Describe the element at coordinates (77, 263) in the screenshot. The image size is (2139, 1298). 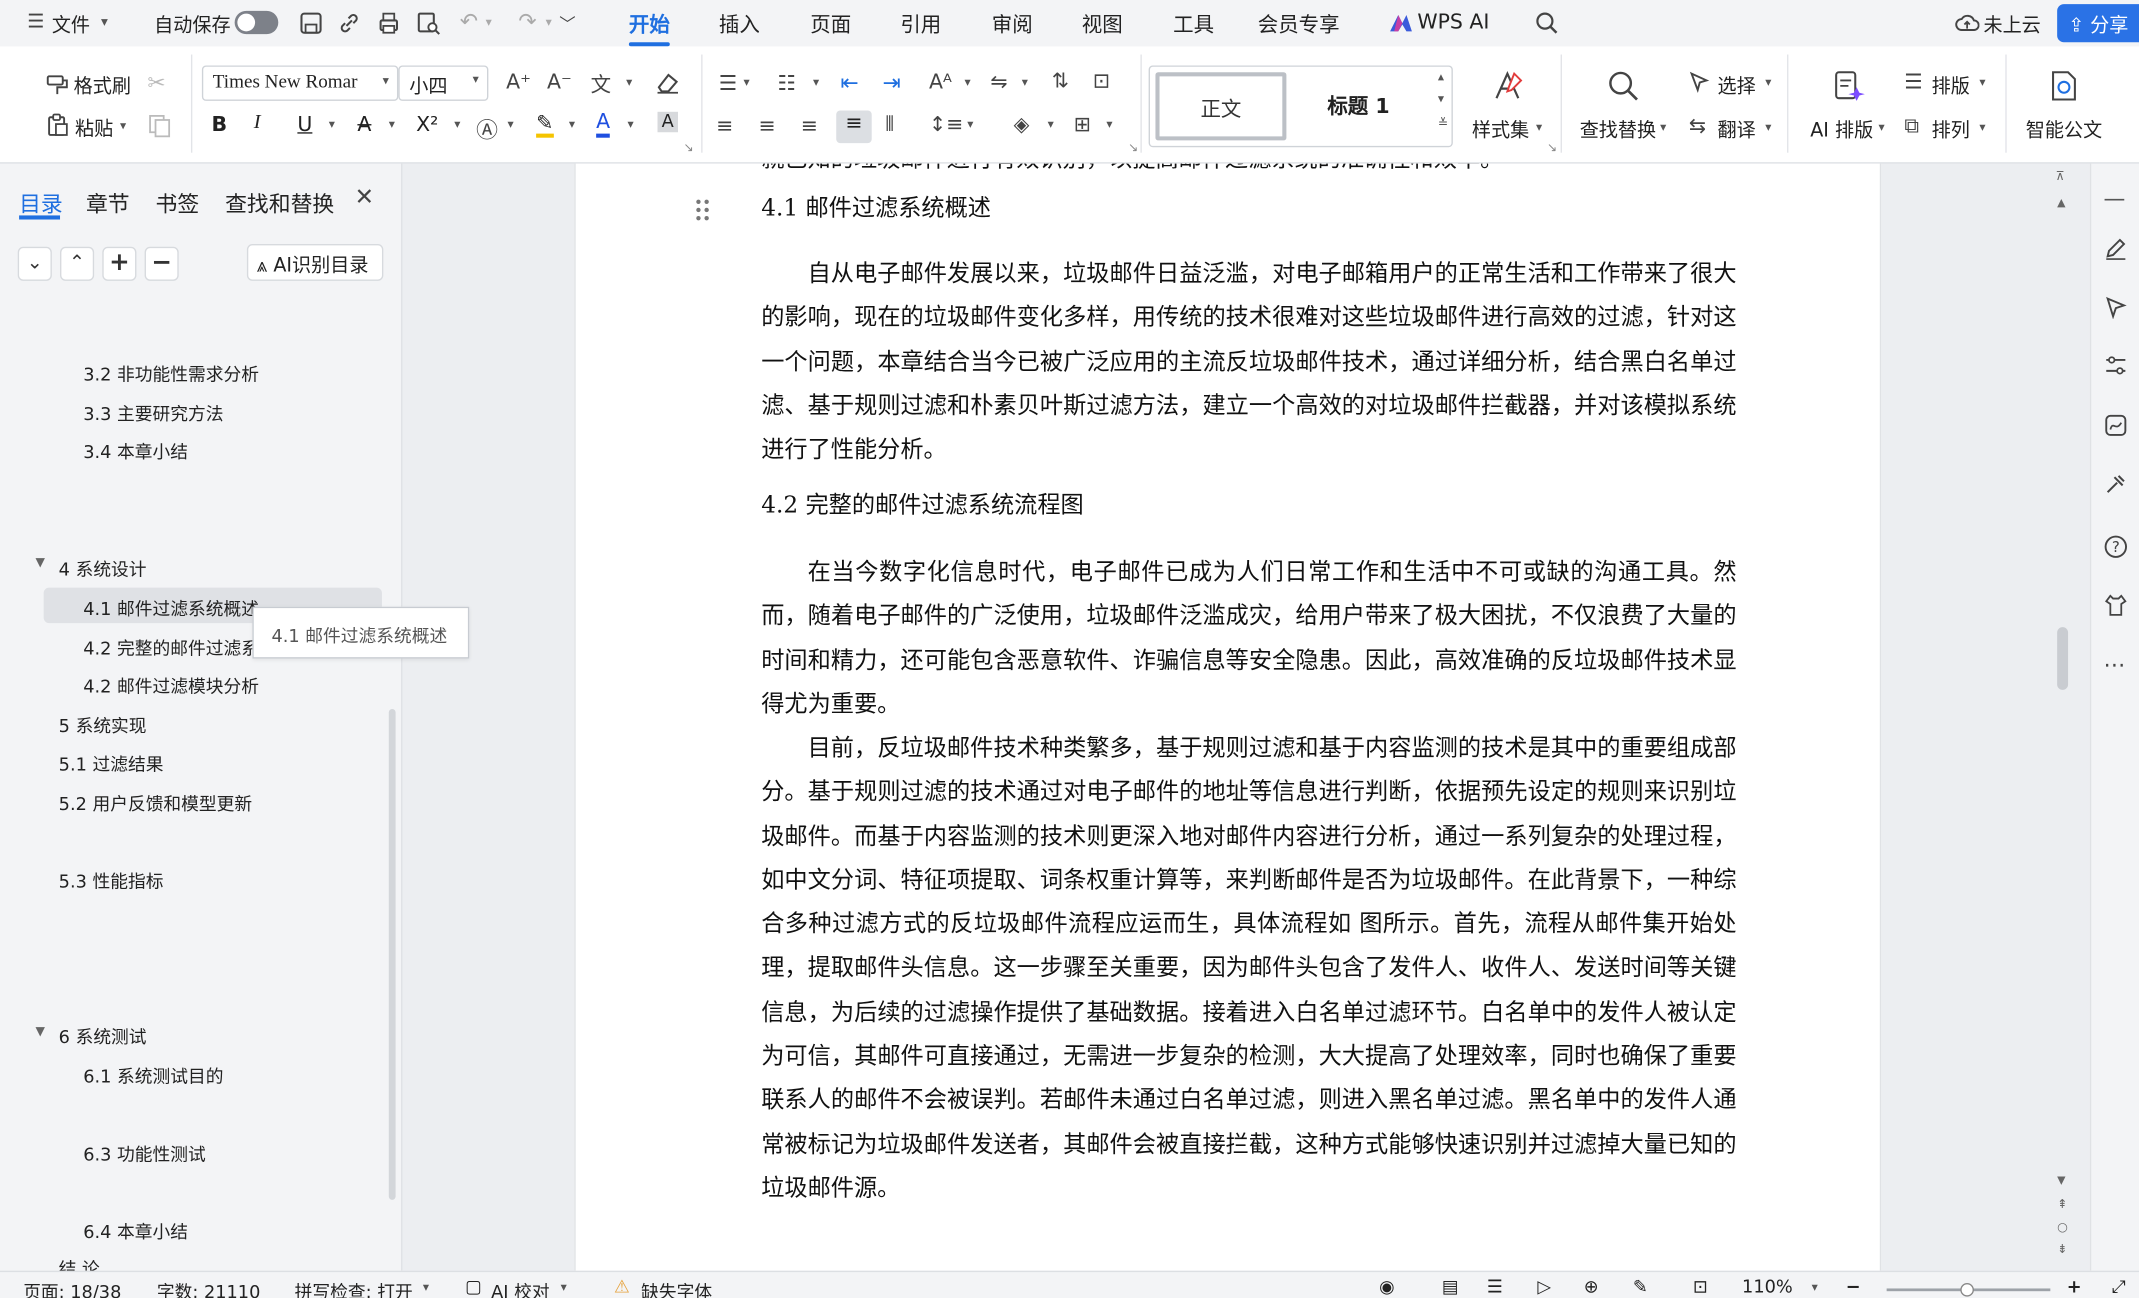
I see `move-up-button: ⌃` at that location.